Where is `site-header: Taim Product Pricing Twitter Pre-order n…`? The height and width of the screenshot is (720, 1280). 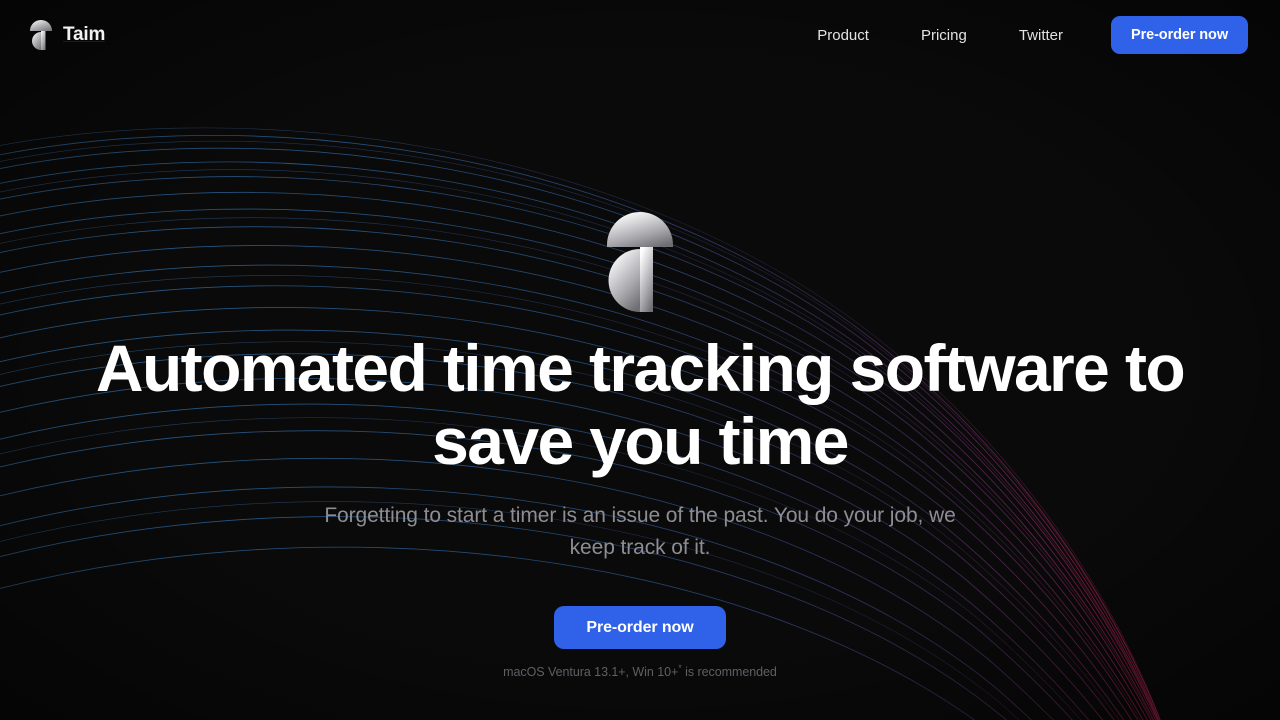 site-header: Taim Product Pricing Twitter Pre-order n… is located at coordinates (640, 35).